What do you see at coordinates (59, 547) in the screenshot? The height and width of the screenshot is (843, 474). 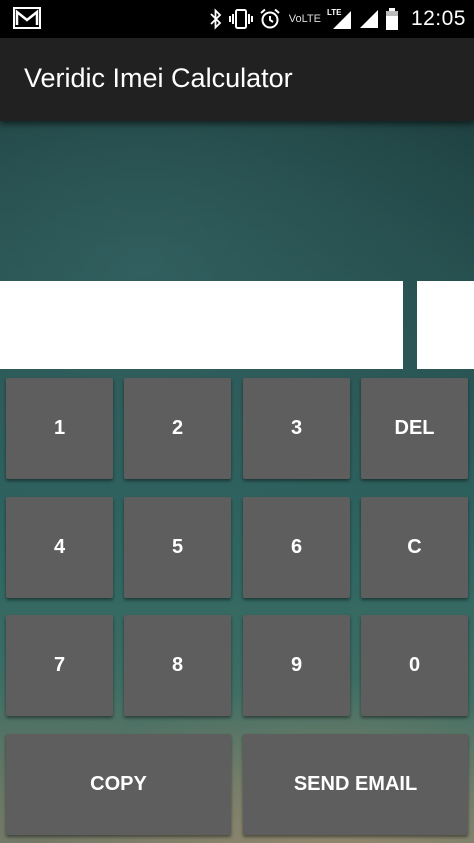 I see `key-4: 4` at bounding box center [59, 547].